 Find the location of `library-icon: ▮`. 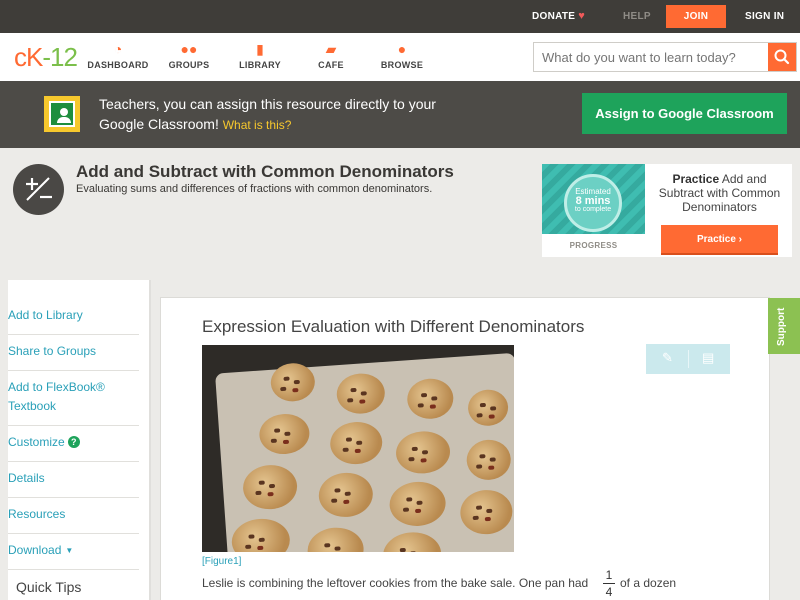

library-icon: ▮ is located at coordinates (260, 49).